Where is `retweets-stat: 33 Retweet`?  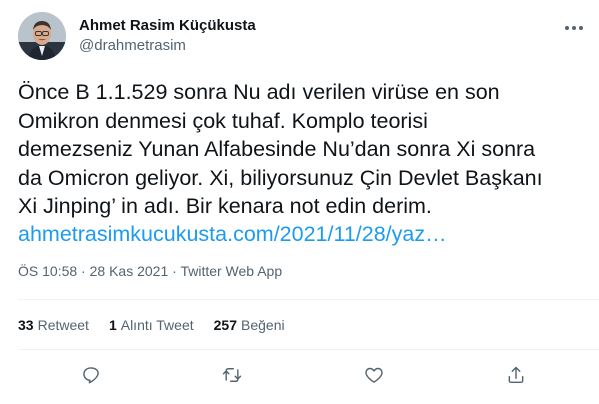
retweets-stat: 33 Retweet is located at coordinates (53, 325).